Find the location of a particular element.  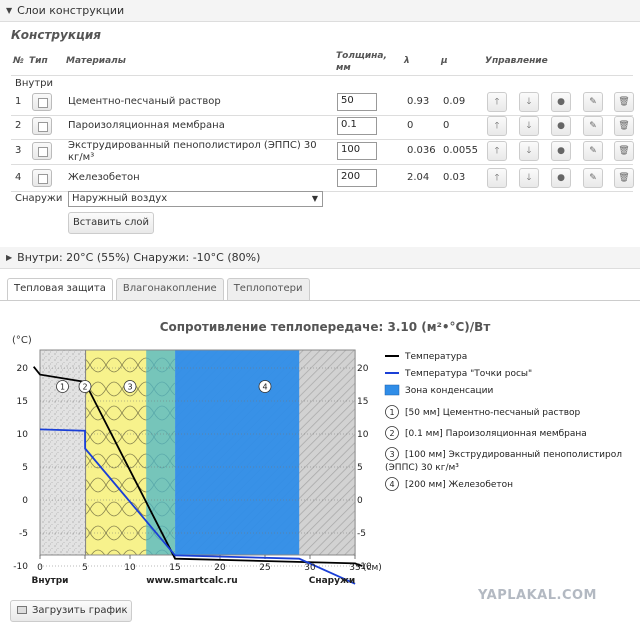

watermark: YAPLAKAL.COM is located at coordinates (537, 595).